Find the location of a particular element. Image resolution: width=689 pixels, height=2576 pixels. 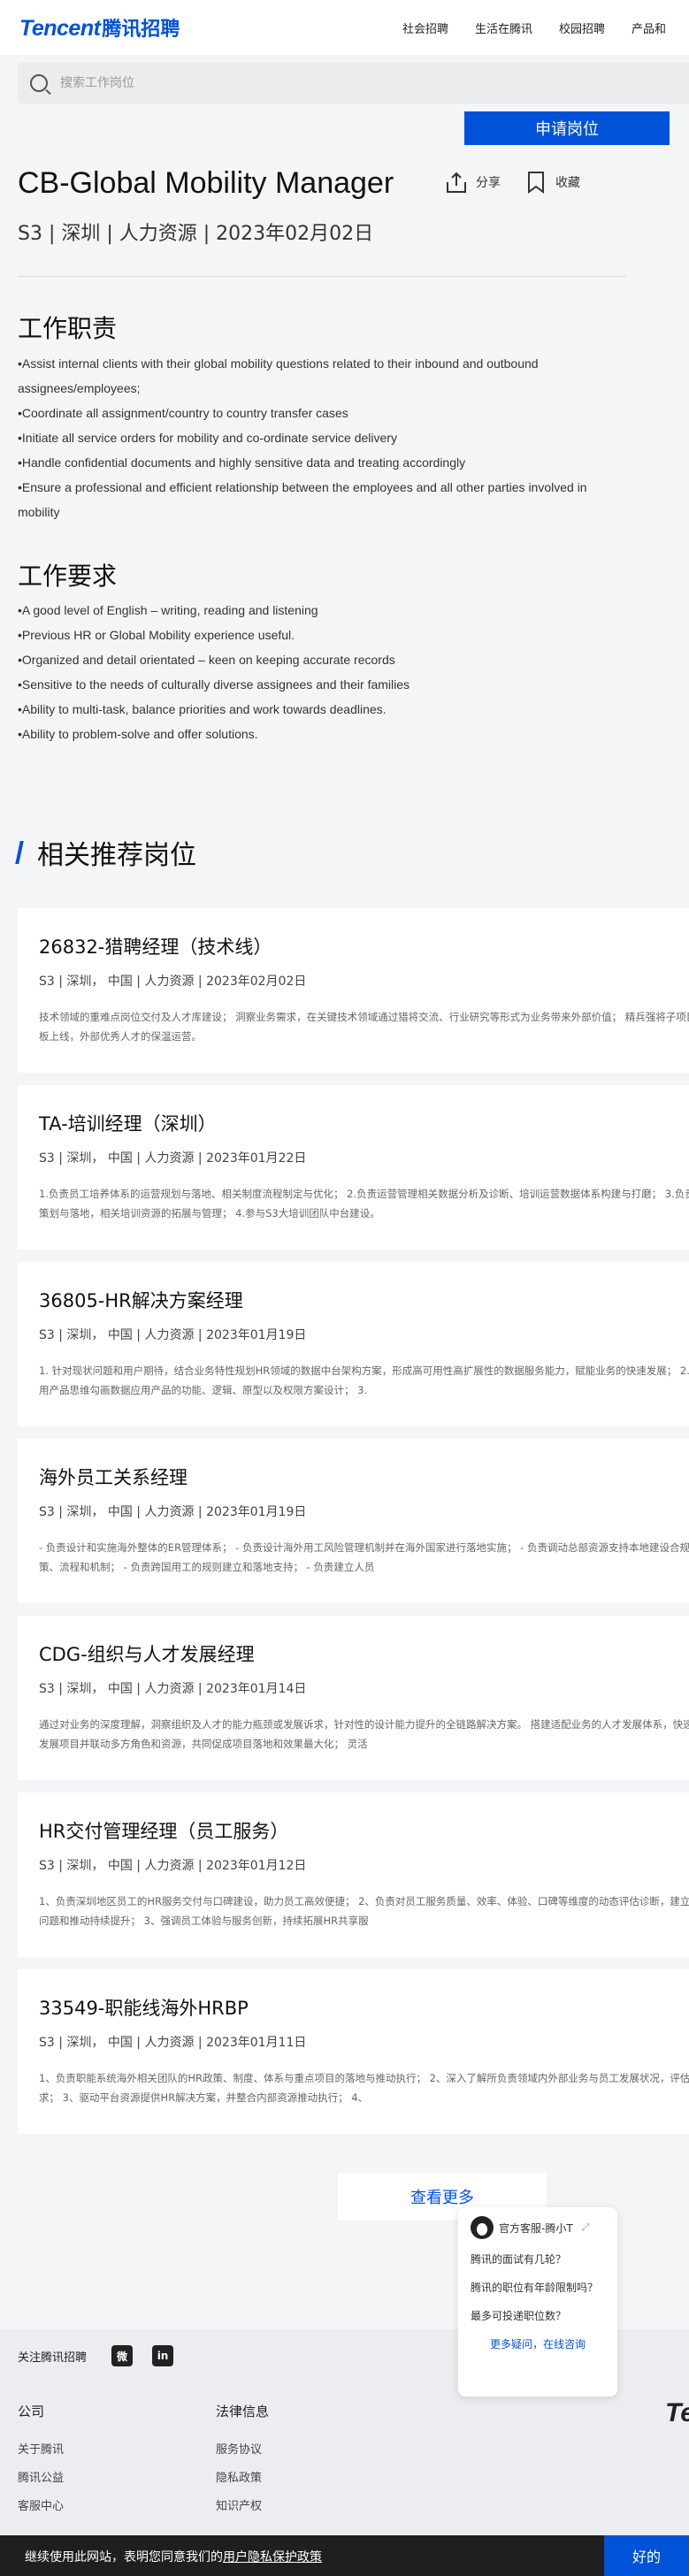

main-nav: 社会招聘 生活在腾讯 校园招聘 产品和 is located at coordinates (546, 27).